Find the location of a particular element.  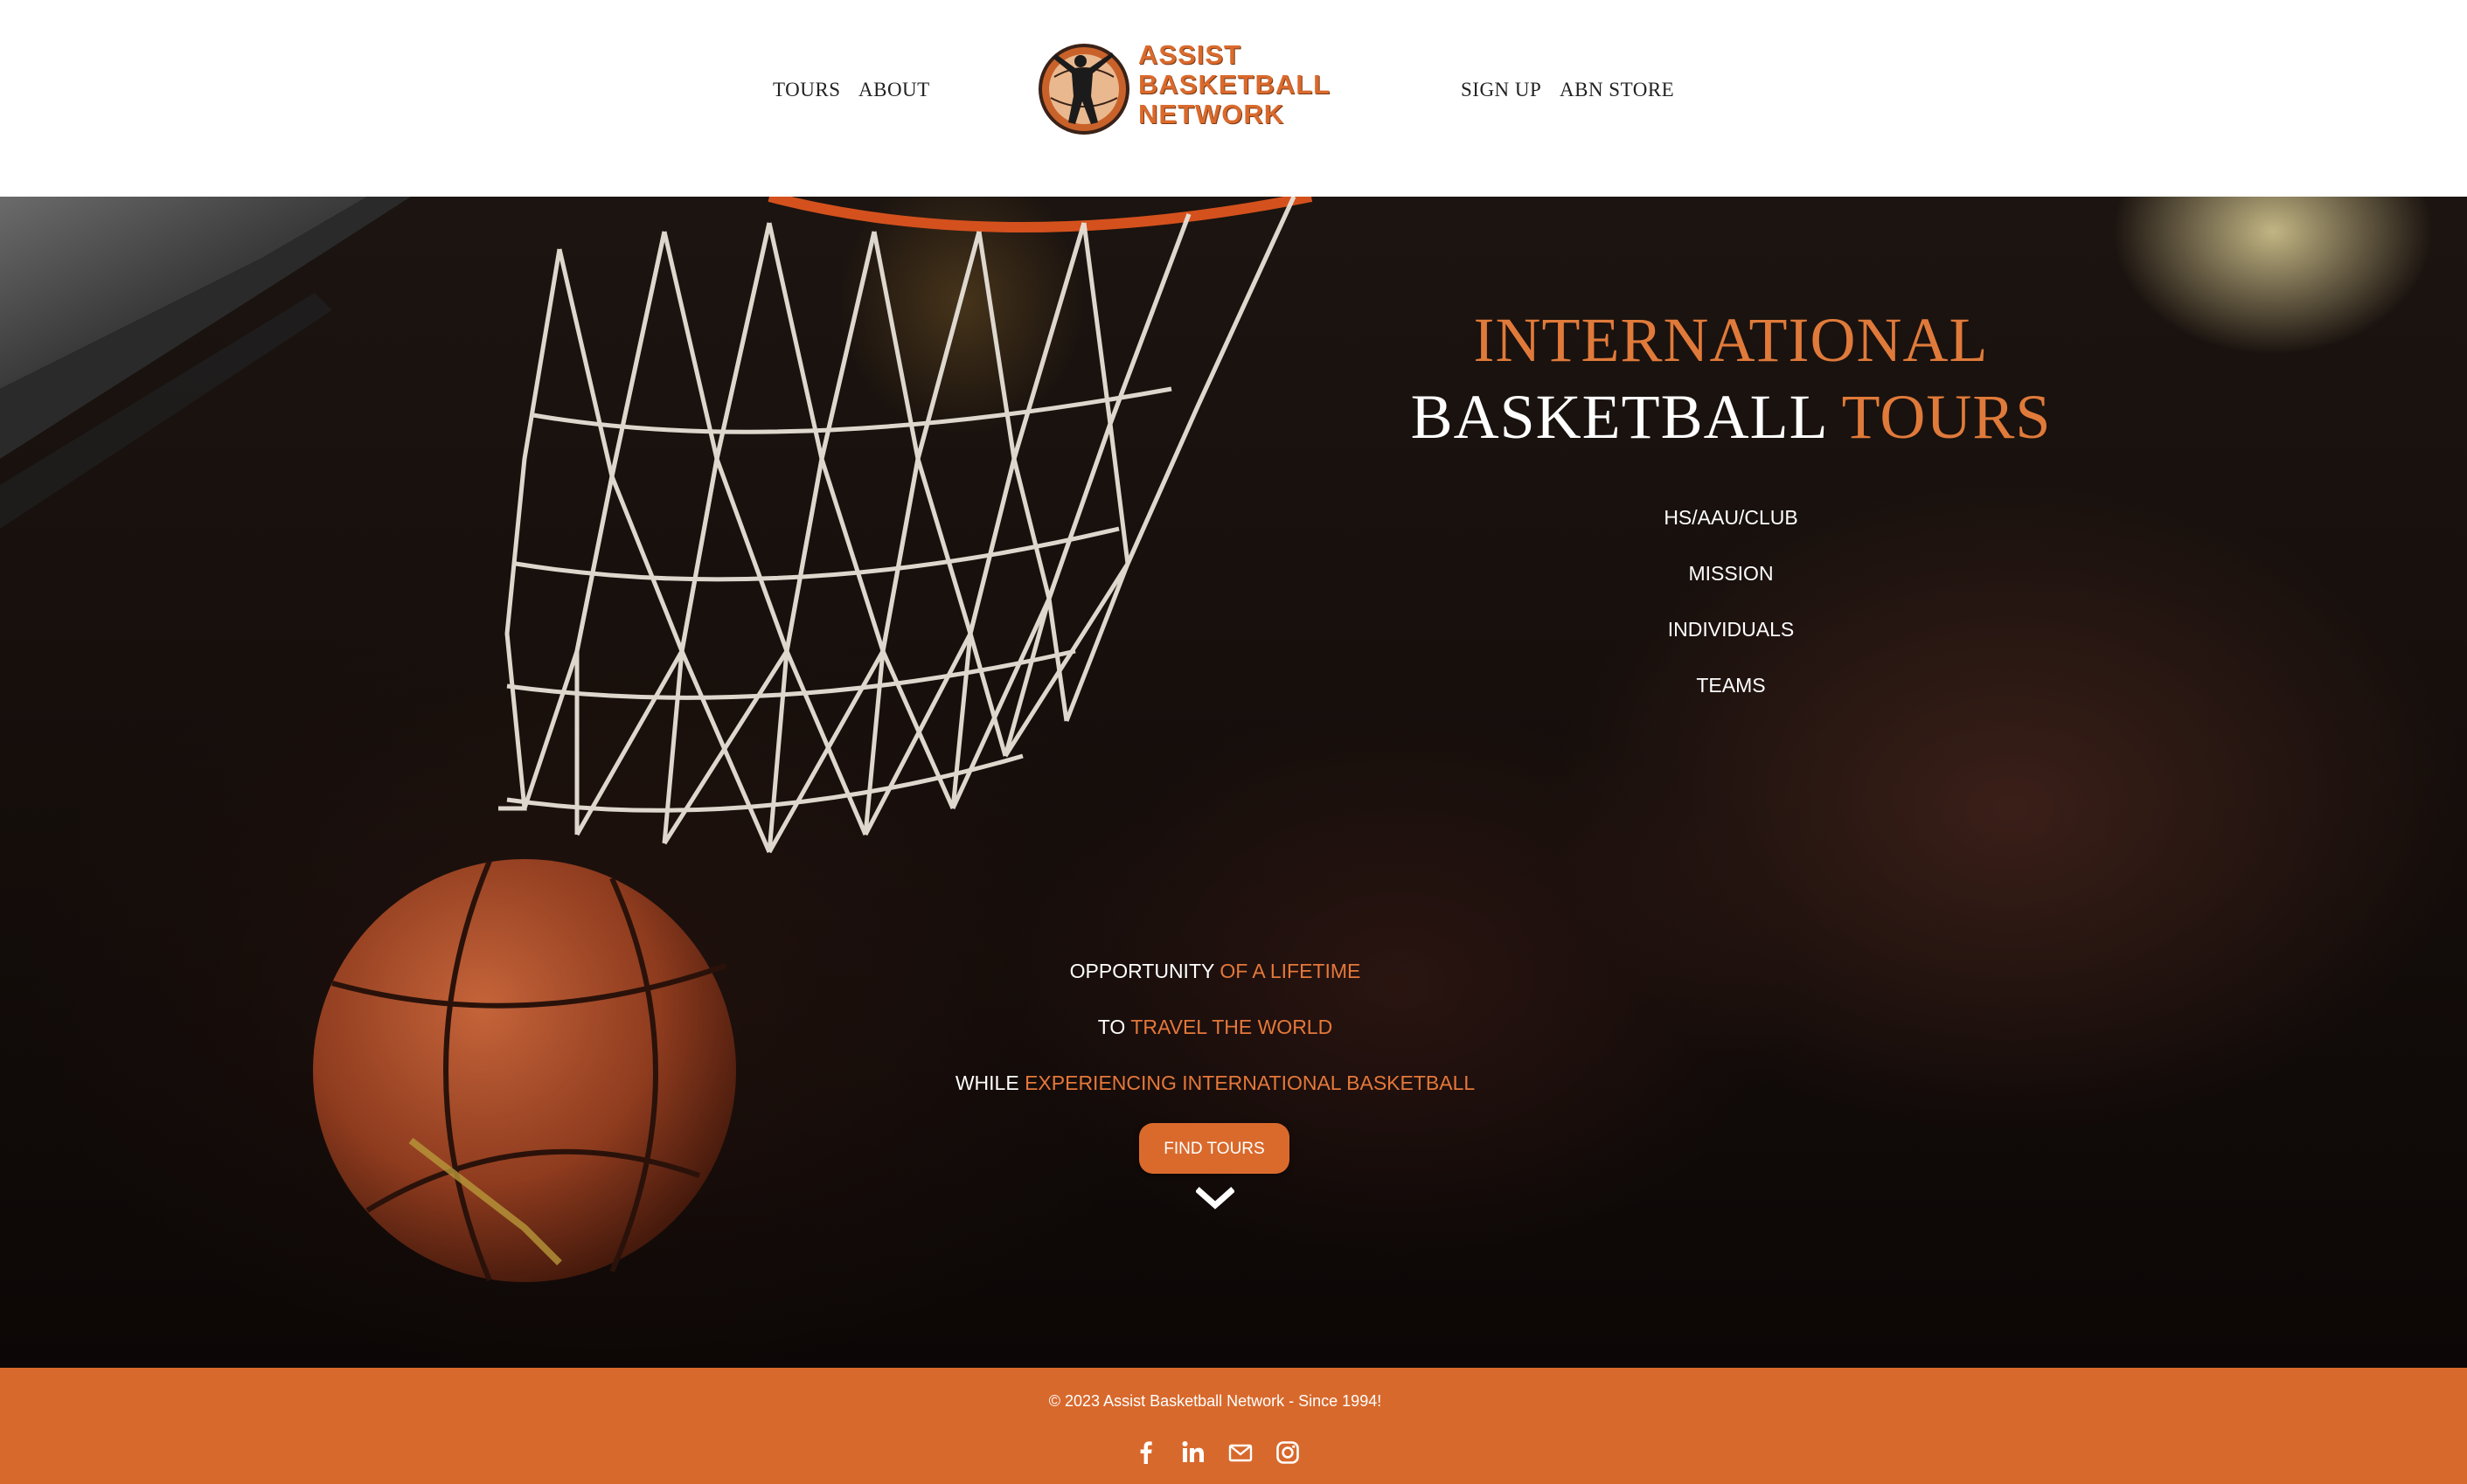

tagline-white-text: TO is located at coordinates (1111, 1027).